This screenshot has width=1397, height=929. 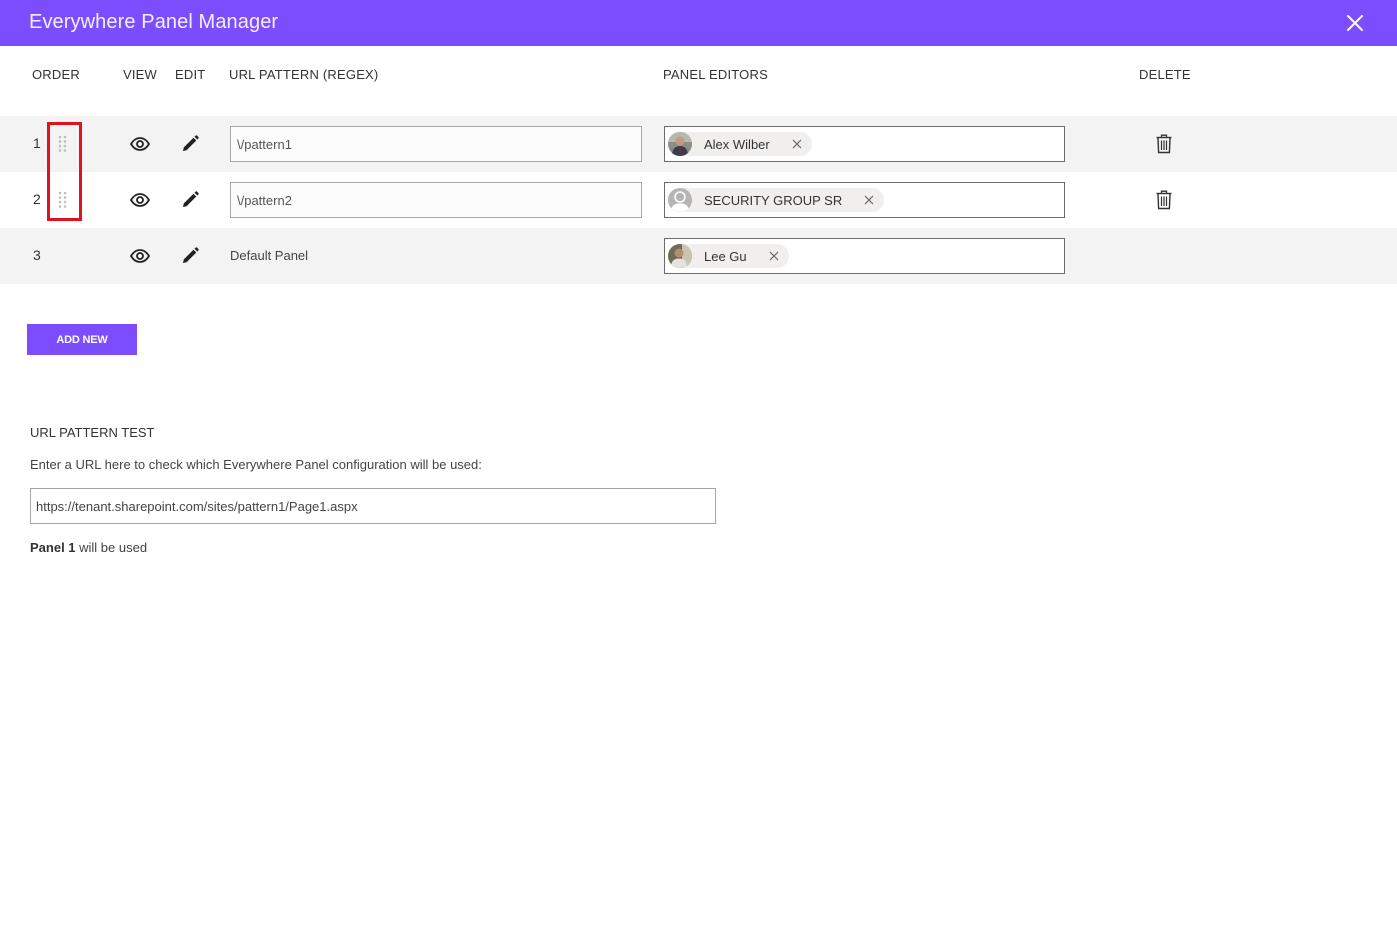 I want to click on column-header-edit: EDIT, so click(x=190, y=74).